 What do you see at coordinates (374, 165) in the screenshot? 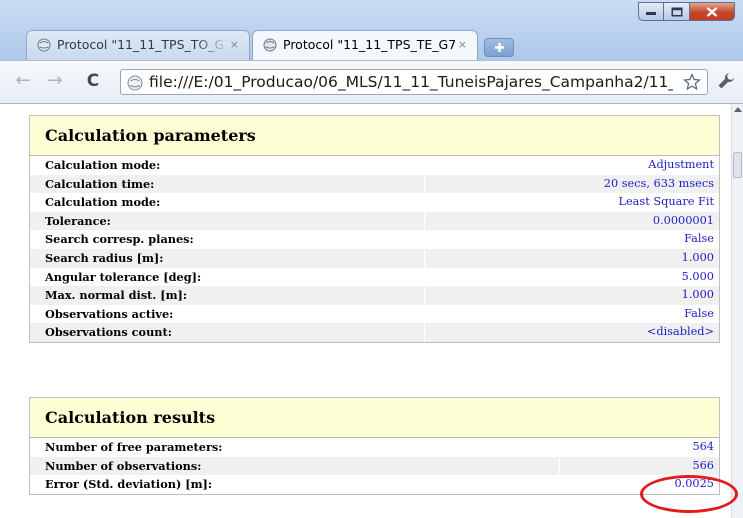
I see `table-row: Calculation mode: Adjustment` at bounding box center [374, 165].